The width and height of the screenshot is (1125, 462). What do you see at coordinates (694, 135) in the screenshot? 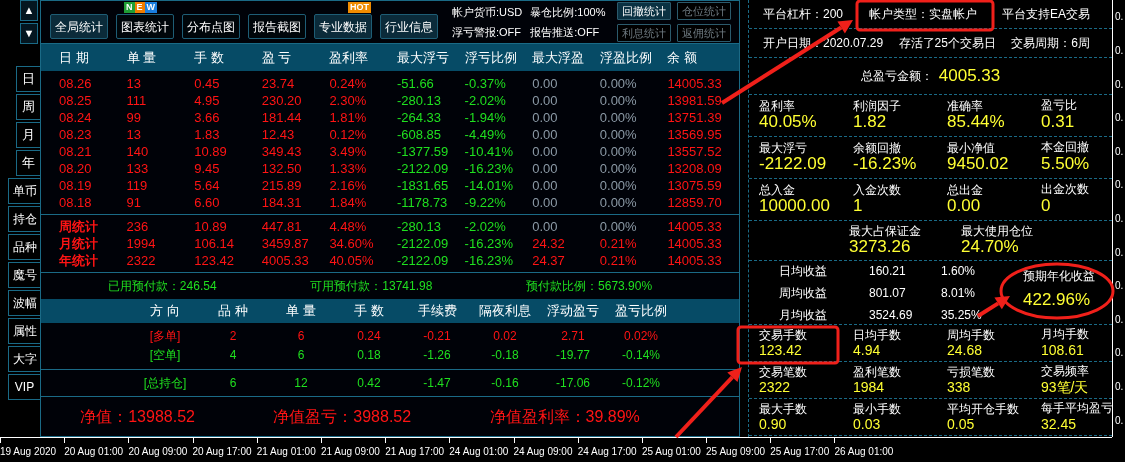
I see `table-cell-text: 13569.95` at bounding box center [694, 135].